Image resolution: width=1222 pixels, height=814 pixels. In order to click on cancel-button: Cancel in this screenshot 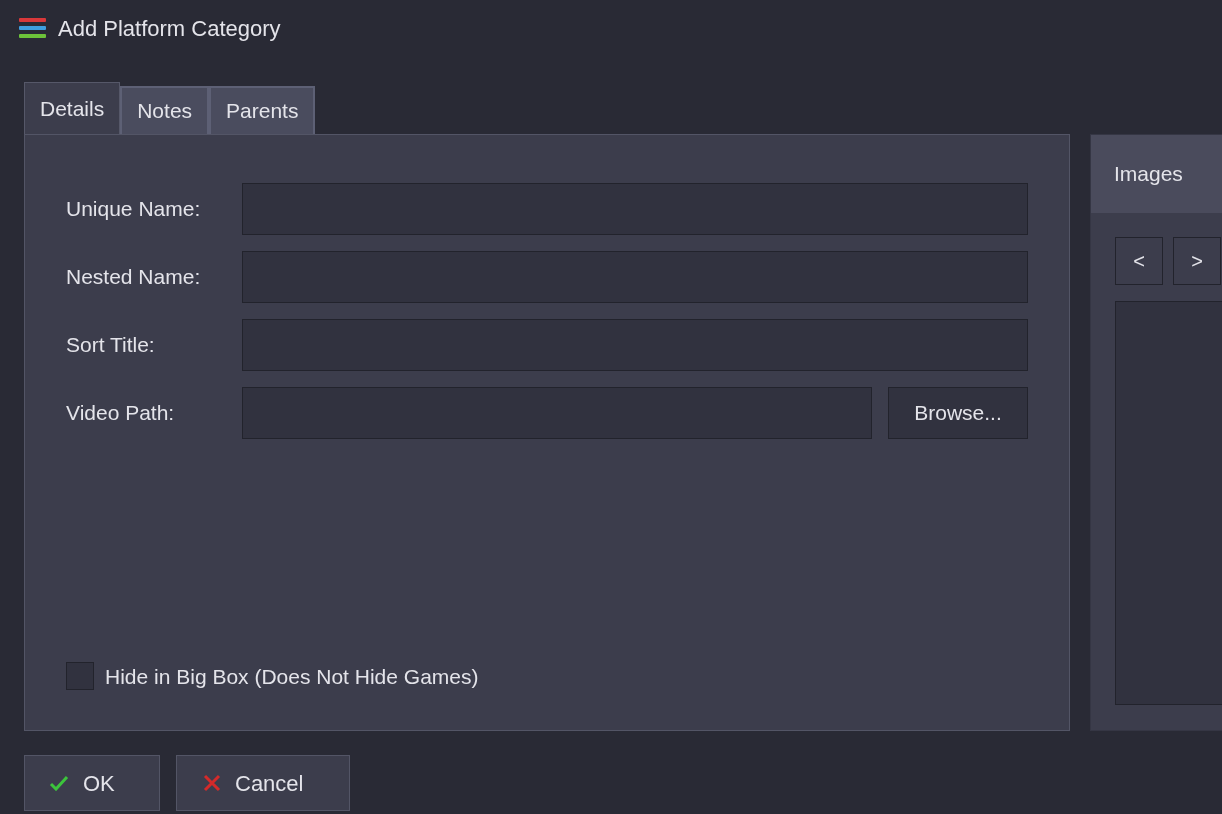, I will do `click(263, 783)`.